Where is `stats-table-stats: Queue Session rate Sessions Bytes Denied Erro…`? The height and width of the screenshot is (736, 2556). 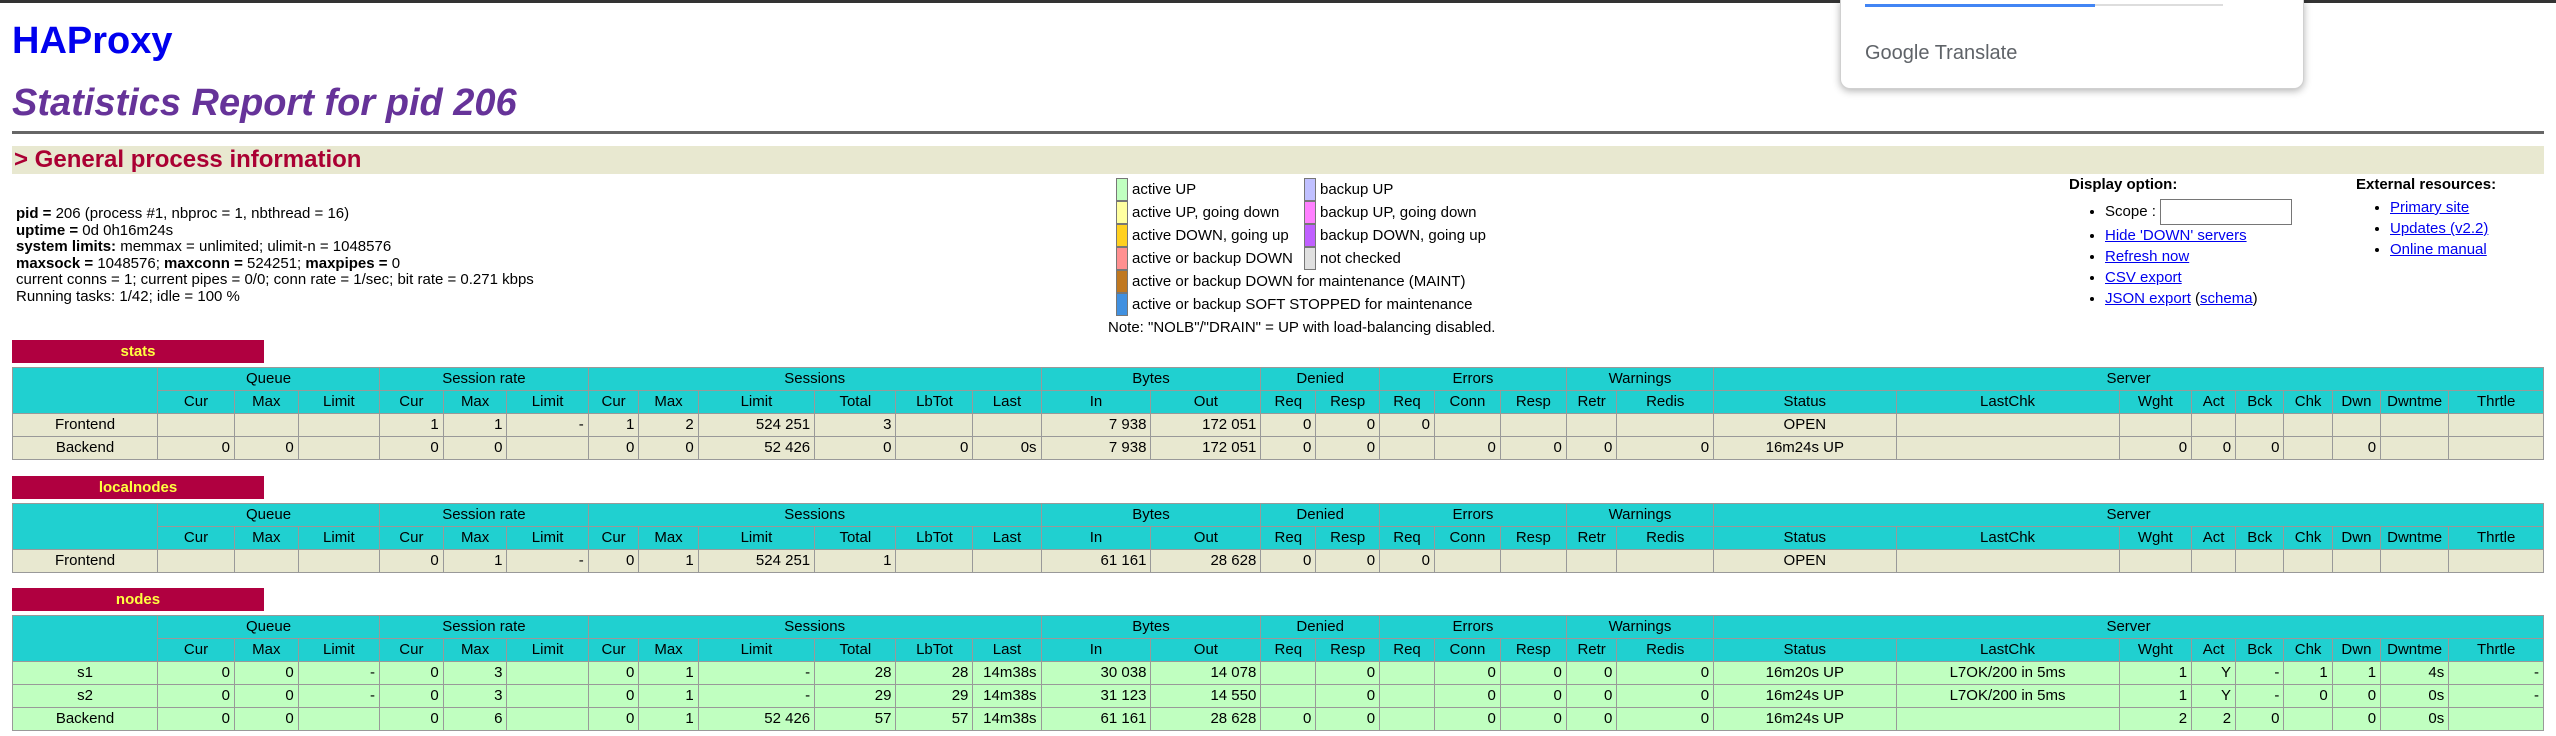 stats-table-stats: Queue Session rate Sessions Bytes Denied Erro… is located at coordinates (1277, 413).